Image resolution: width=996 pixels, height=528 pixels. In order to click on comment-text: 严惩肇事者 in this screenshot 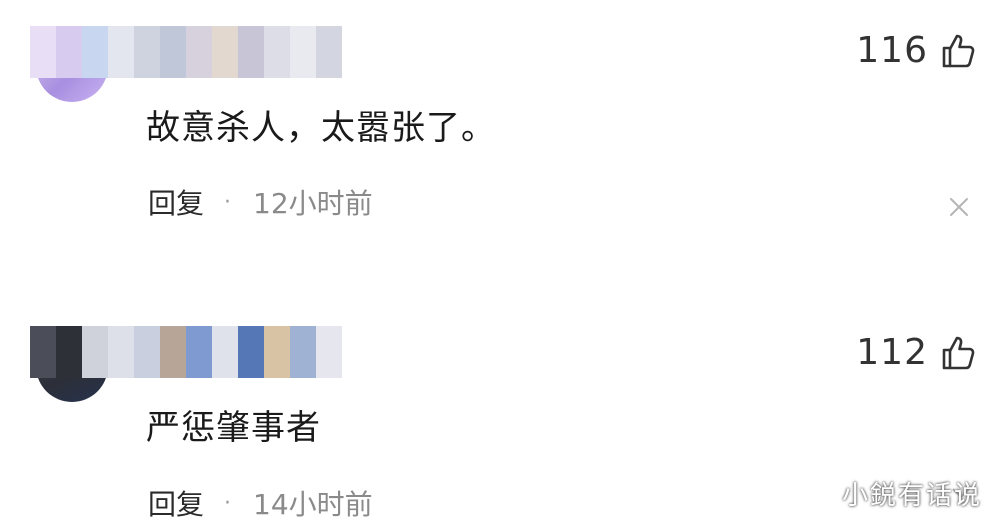, I will do `click(233, 428)`.